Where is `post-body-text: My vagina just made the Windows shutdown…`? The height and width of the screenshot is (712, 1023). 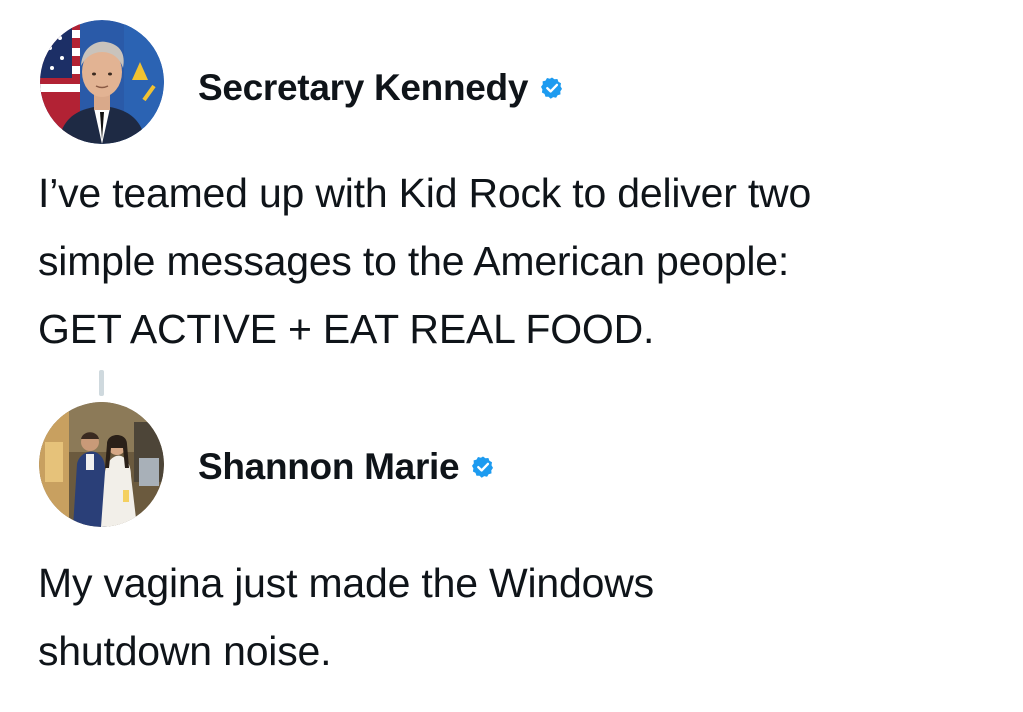
post-body-text: My vagina just made the Windows shutdown… is located at coordinates (346, 617).